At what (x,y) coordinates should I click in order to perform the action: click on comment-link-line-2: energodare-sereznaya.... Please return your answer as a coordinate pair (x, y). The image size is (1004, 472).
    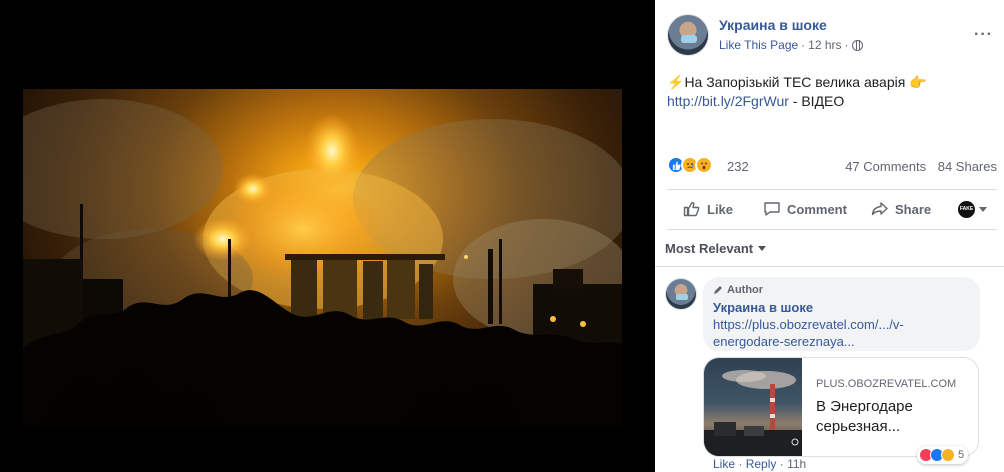
    Looking at the image, I should click on (841, 341).